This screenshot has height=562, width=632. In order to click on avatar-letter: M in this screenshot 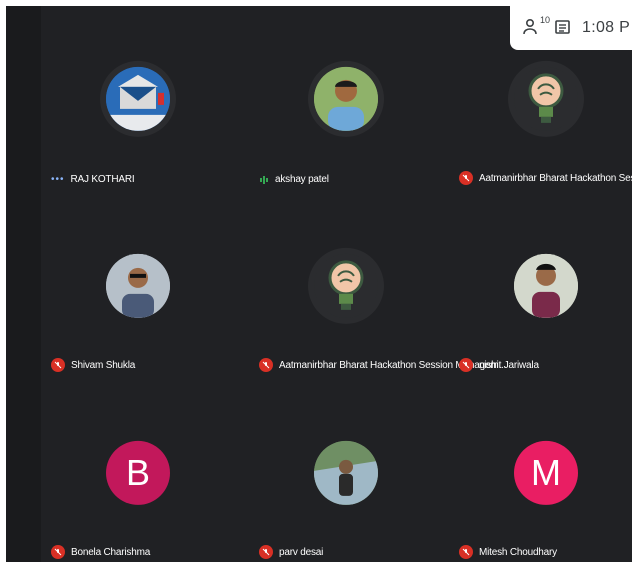, I will do `click(546, 472)`.